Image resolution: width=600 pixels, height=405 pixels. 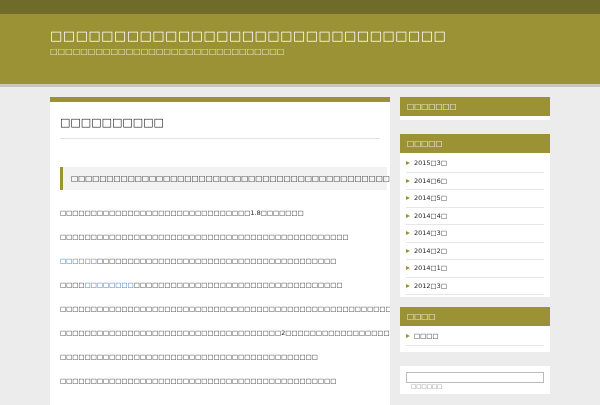 I want to click on site-title: □□□□□□□□□□□□□□□□□□□□□□□□□□□□□□□, so click(x=248, y=36).